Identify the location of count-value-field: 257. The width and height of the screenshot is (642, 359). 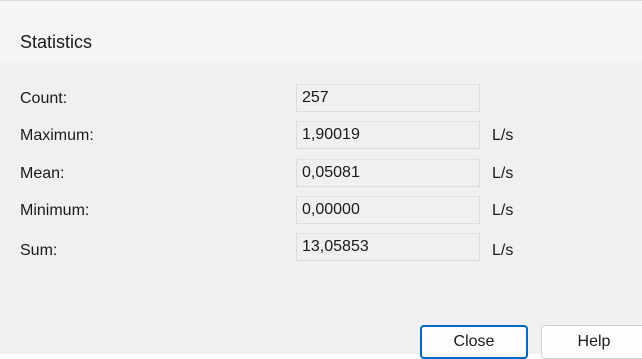
(388, 98).